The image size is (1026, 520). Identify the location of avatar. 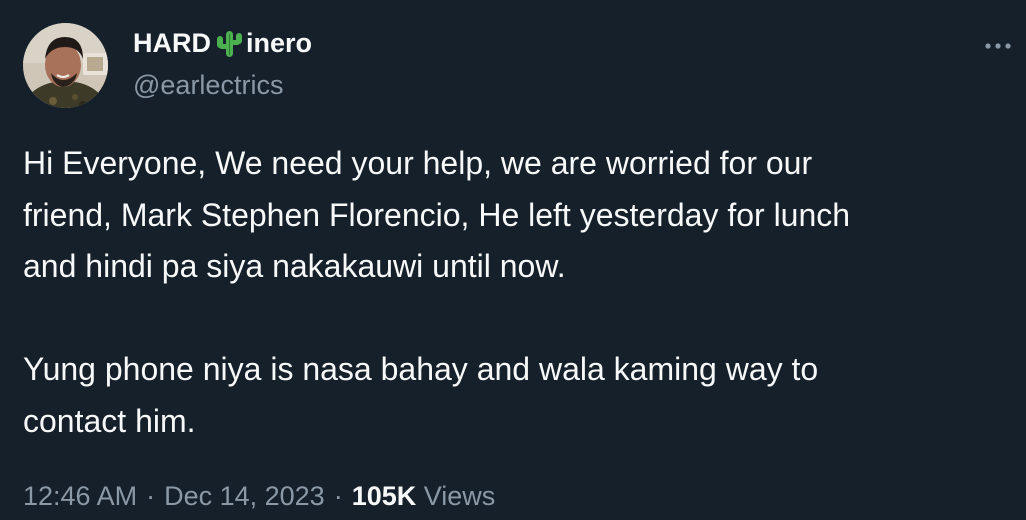
(65, 65).